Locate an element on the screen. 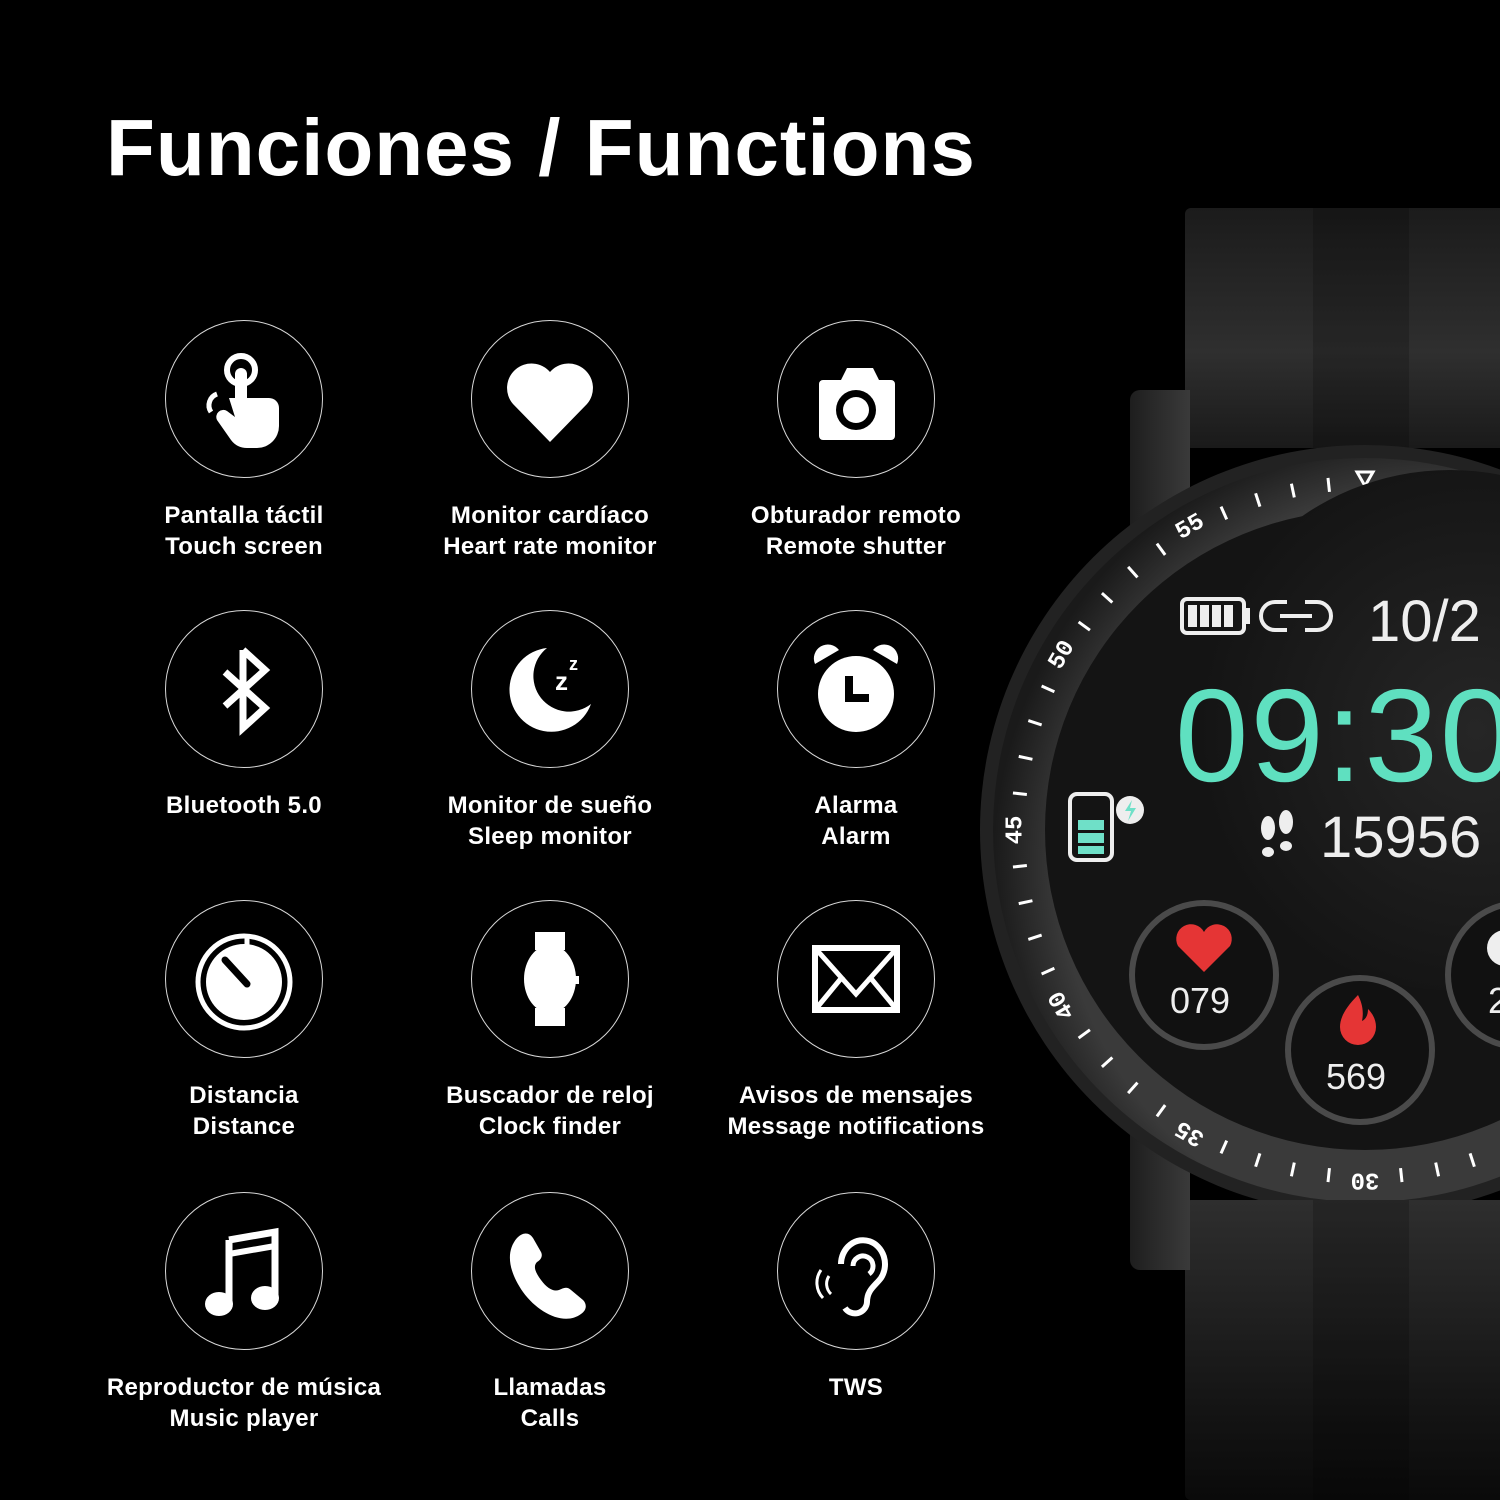 The height and width of the screenshot is (1500, 1500). feature-item: Distancia Distance is located at coordinates (244, 1021).